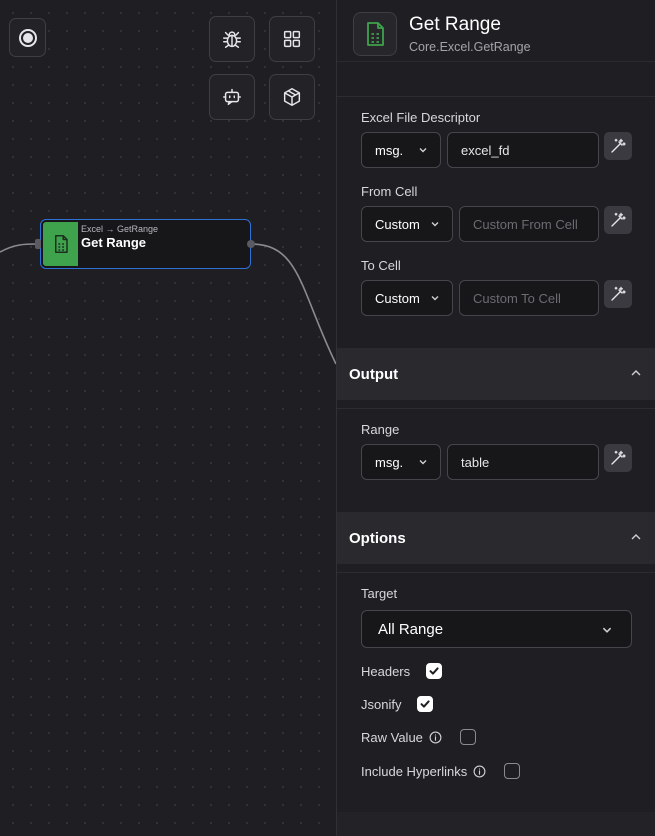 This screenshot has height=836, width=655. I want to click on node-output-port, so click(251, 244).